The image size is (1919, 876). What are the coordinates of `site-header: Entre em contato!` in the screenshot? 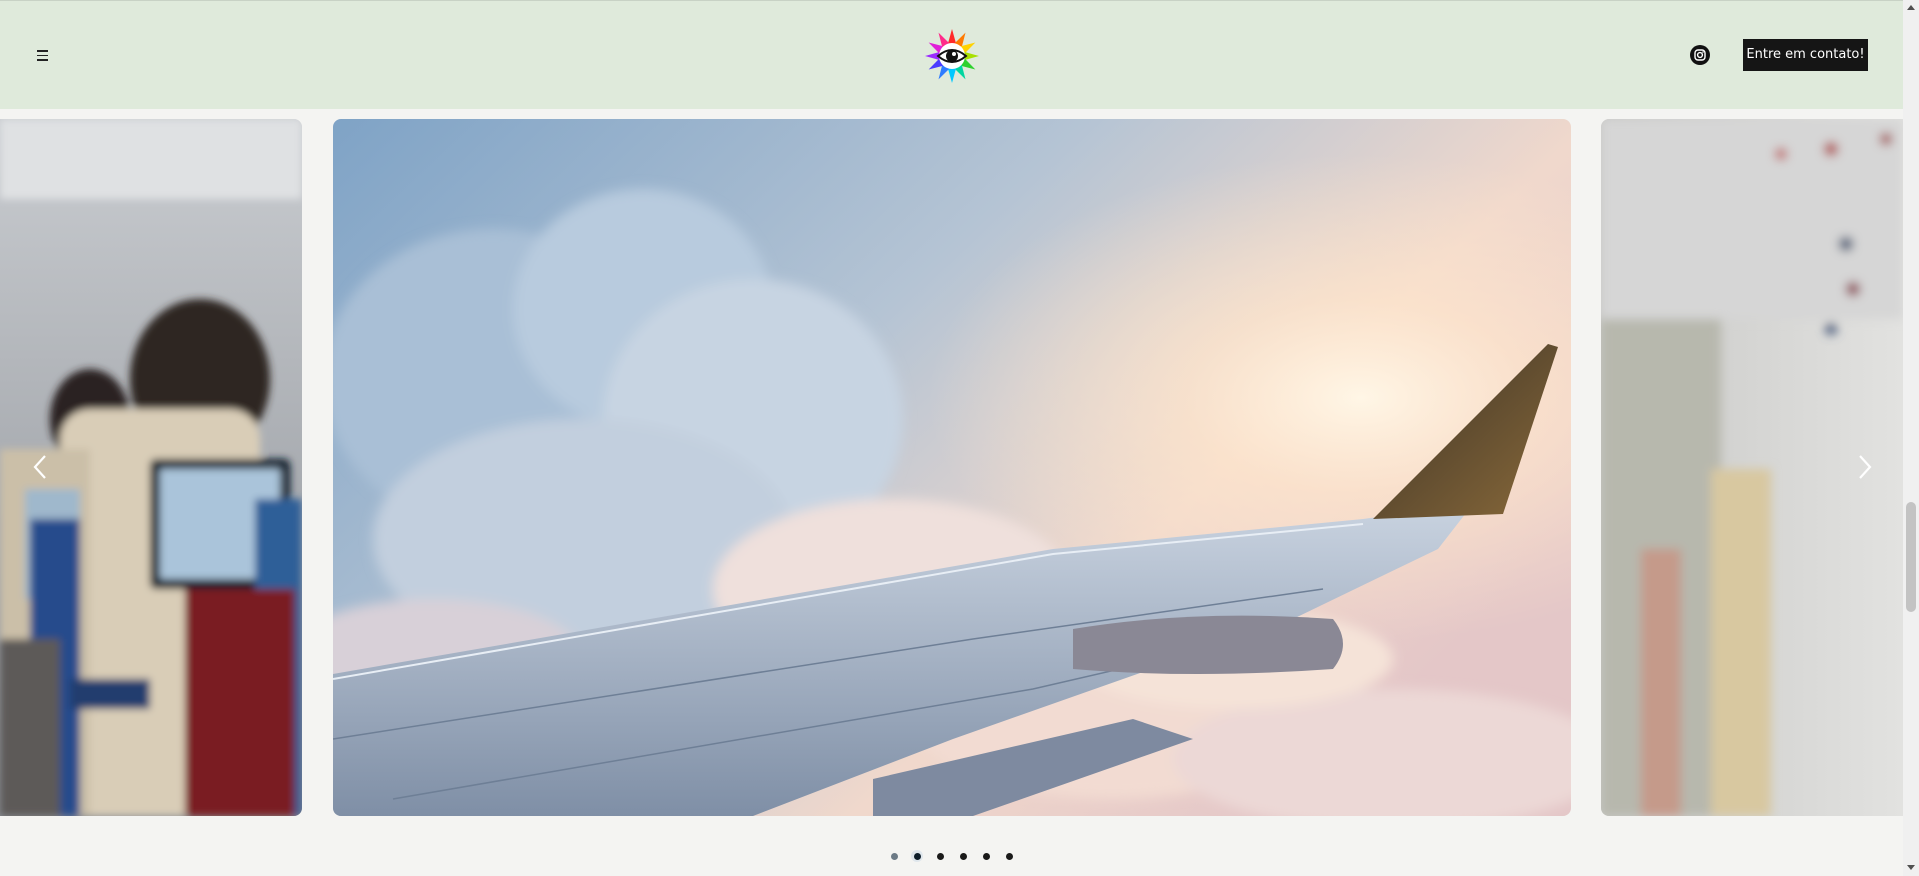 It's located at (951, 54).